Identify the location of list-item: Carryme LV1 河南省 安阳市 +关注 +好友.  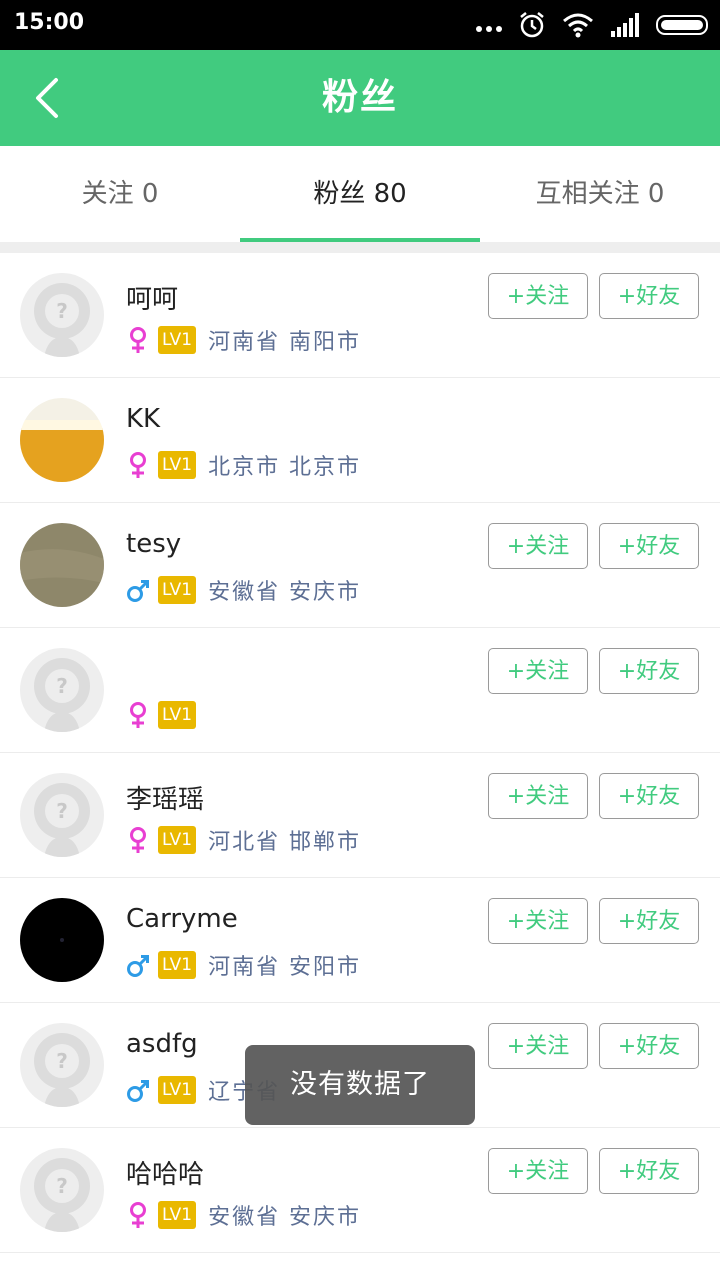
(360, 940).